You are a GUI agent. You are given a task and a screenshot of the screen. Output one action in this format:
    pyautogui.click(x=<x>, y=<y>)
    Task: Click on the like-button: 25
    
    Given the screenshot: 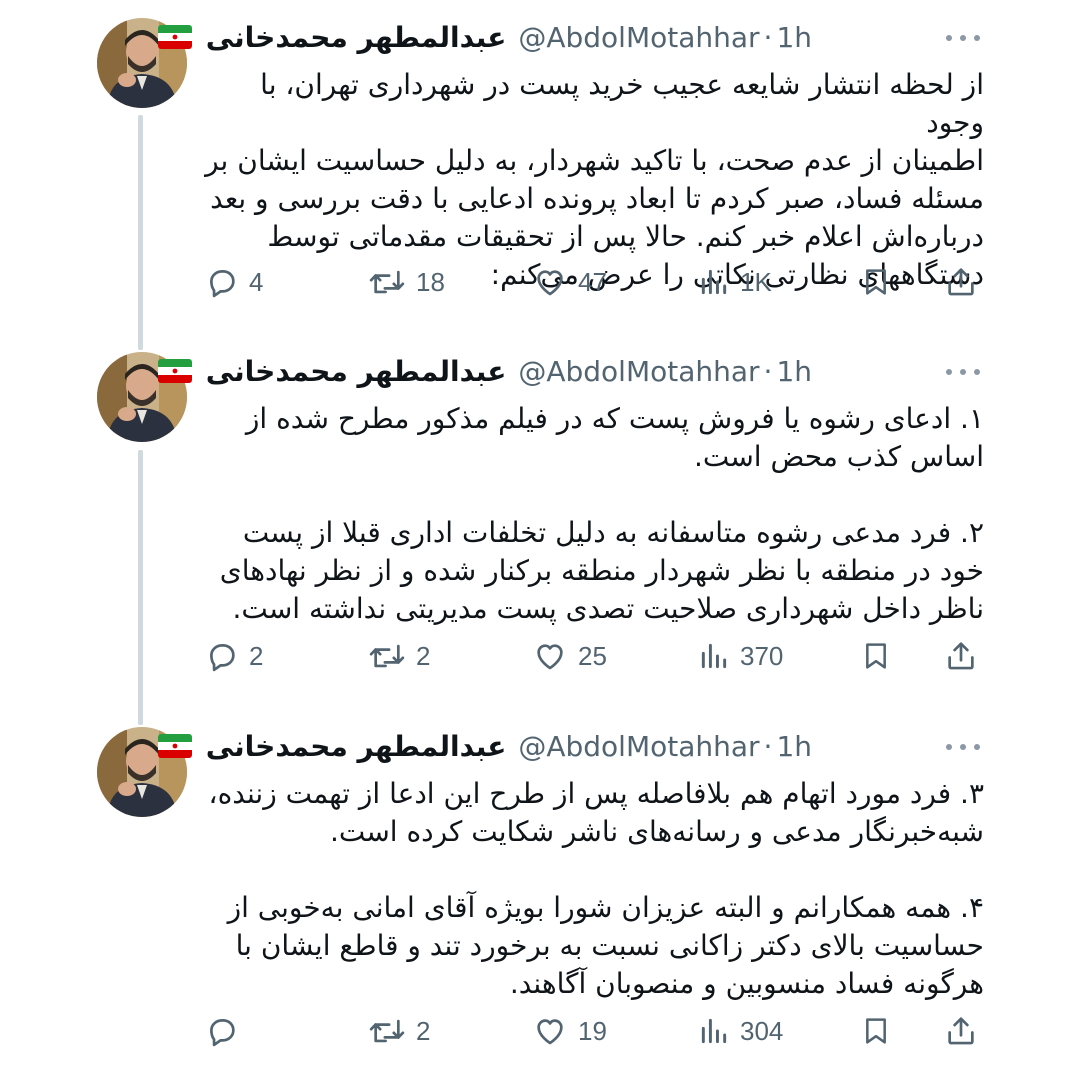 What is the action you would take?
    pyautogui.click(x=569, y=656)
    